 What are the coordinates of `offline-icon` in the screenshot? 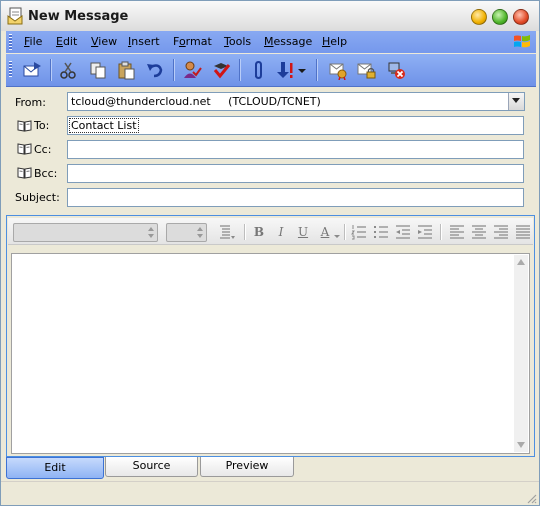 It's located at (396, 70).